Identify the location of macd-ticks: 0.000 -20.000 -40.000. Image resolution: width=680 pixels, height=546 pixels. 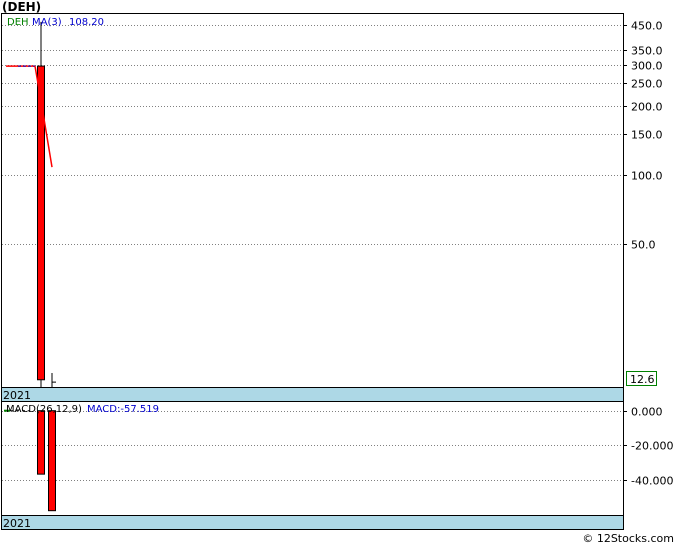
(648, 447).